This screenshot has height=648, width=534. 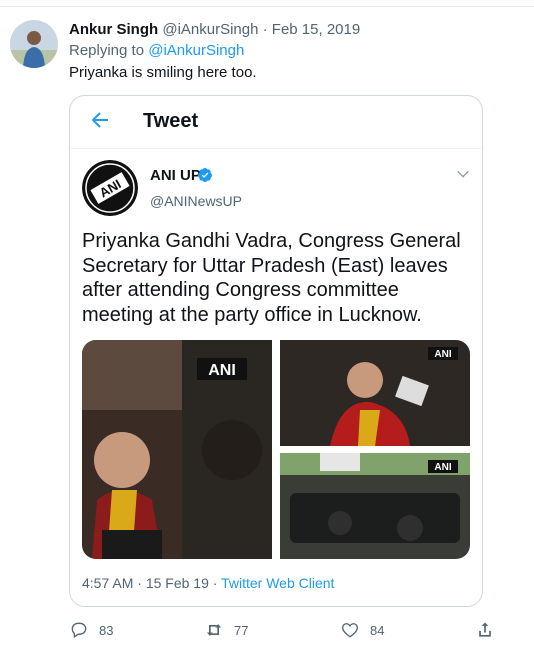 I want to click on ani-logo-avatar: ANI, so click(x=110, y=188).